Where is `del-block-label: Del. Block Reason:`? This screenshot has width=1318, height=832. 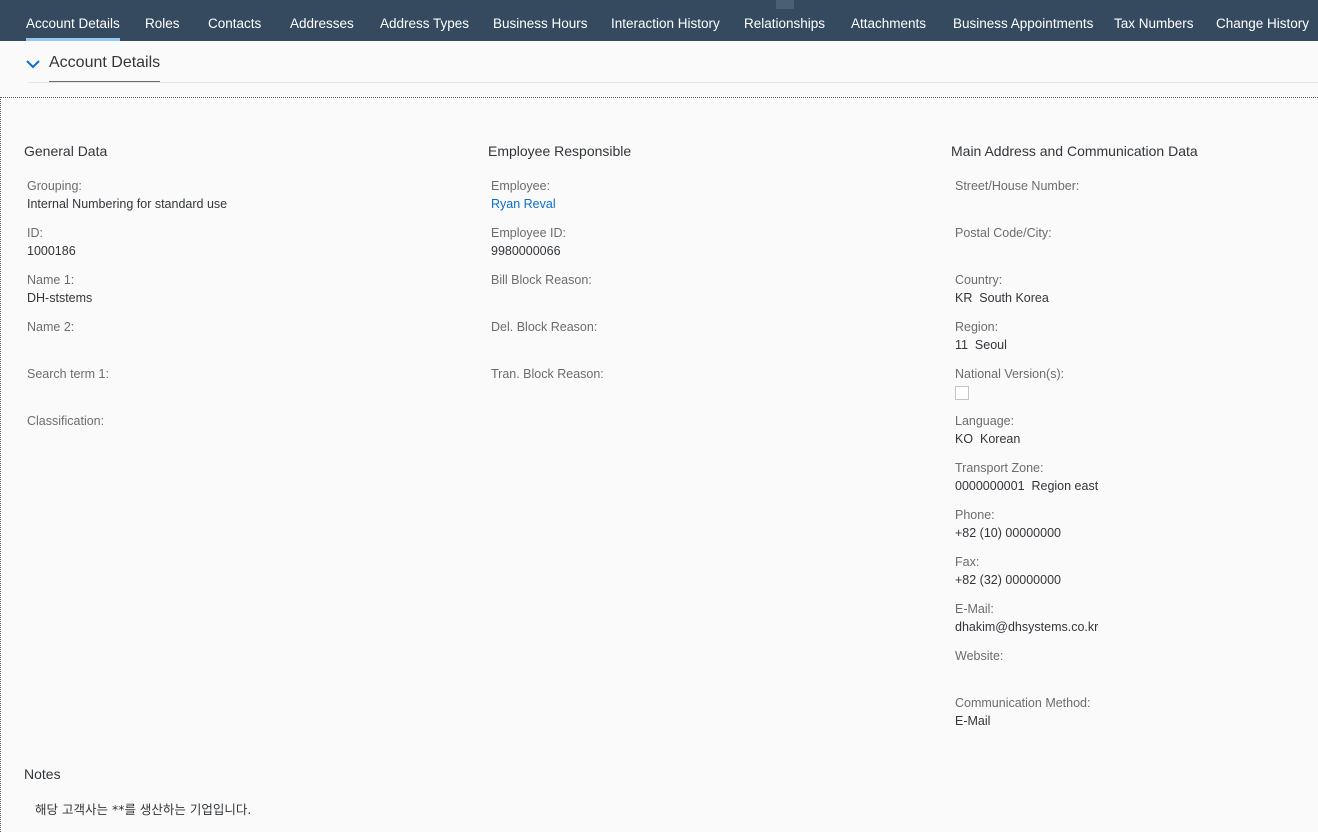 del-block-label: Del. Block Reason: is located at coordinates (544, 327).